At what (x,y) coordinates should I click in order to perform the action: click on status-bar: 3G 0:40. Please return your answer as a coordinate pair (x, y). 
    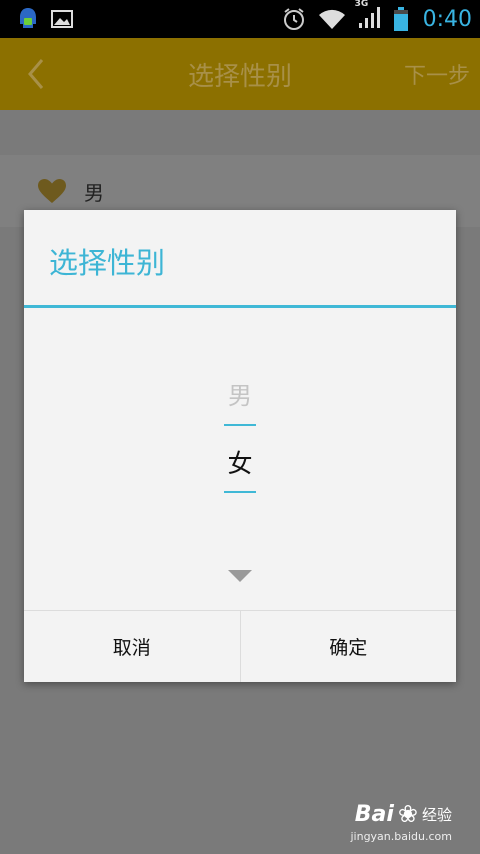
    Looking at the image, I should click on (240, 19).